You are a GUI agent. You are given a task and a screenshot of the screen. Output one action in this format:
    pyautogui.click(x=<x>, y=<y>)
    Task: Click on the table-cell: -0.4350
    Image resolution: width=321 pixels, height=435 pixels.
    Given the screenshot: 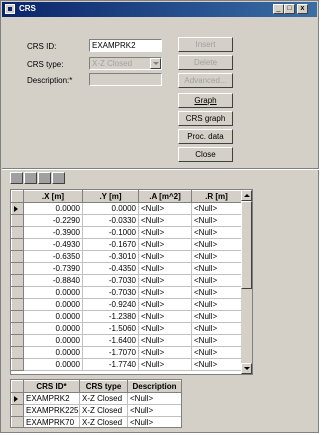 What is the action you would take?
    pyautogui.click(x=110, y=268)
    